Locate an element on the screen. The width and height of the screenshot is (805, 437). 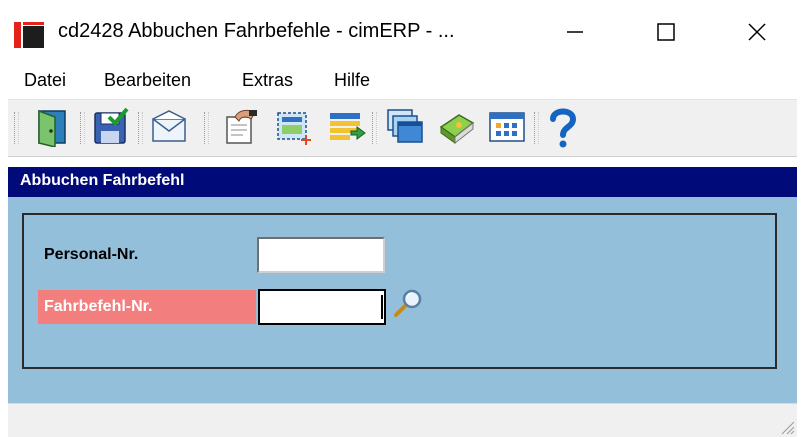
edit-document-icon is located at coordinates (241, 126).